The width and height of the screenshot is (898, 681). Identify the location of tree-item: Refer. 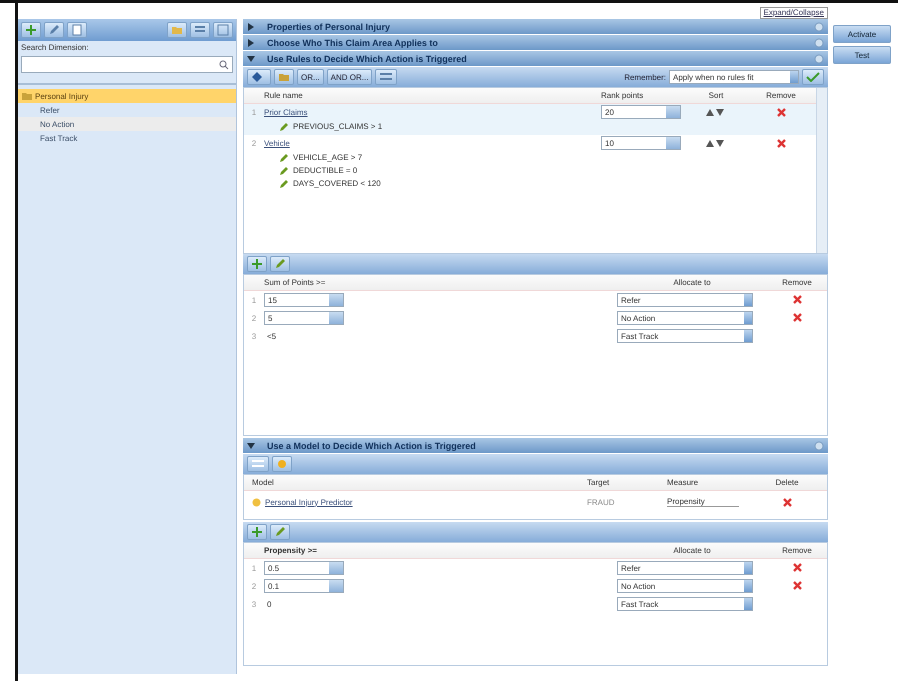
(127, 110).